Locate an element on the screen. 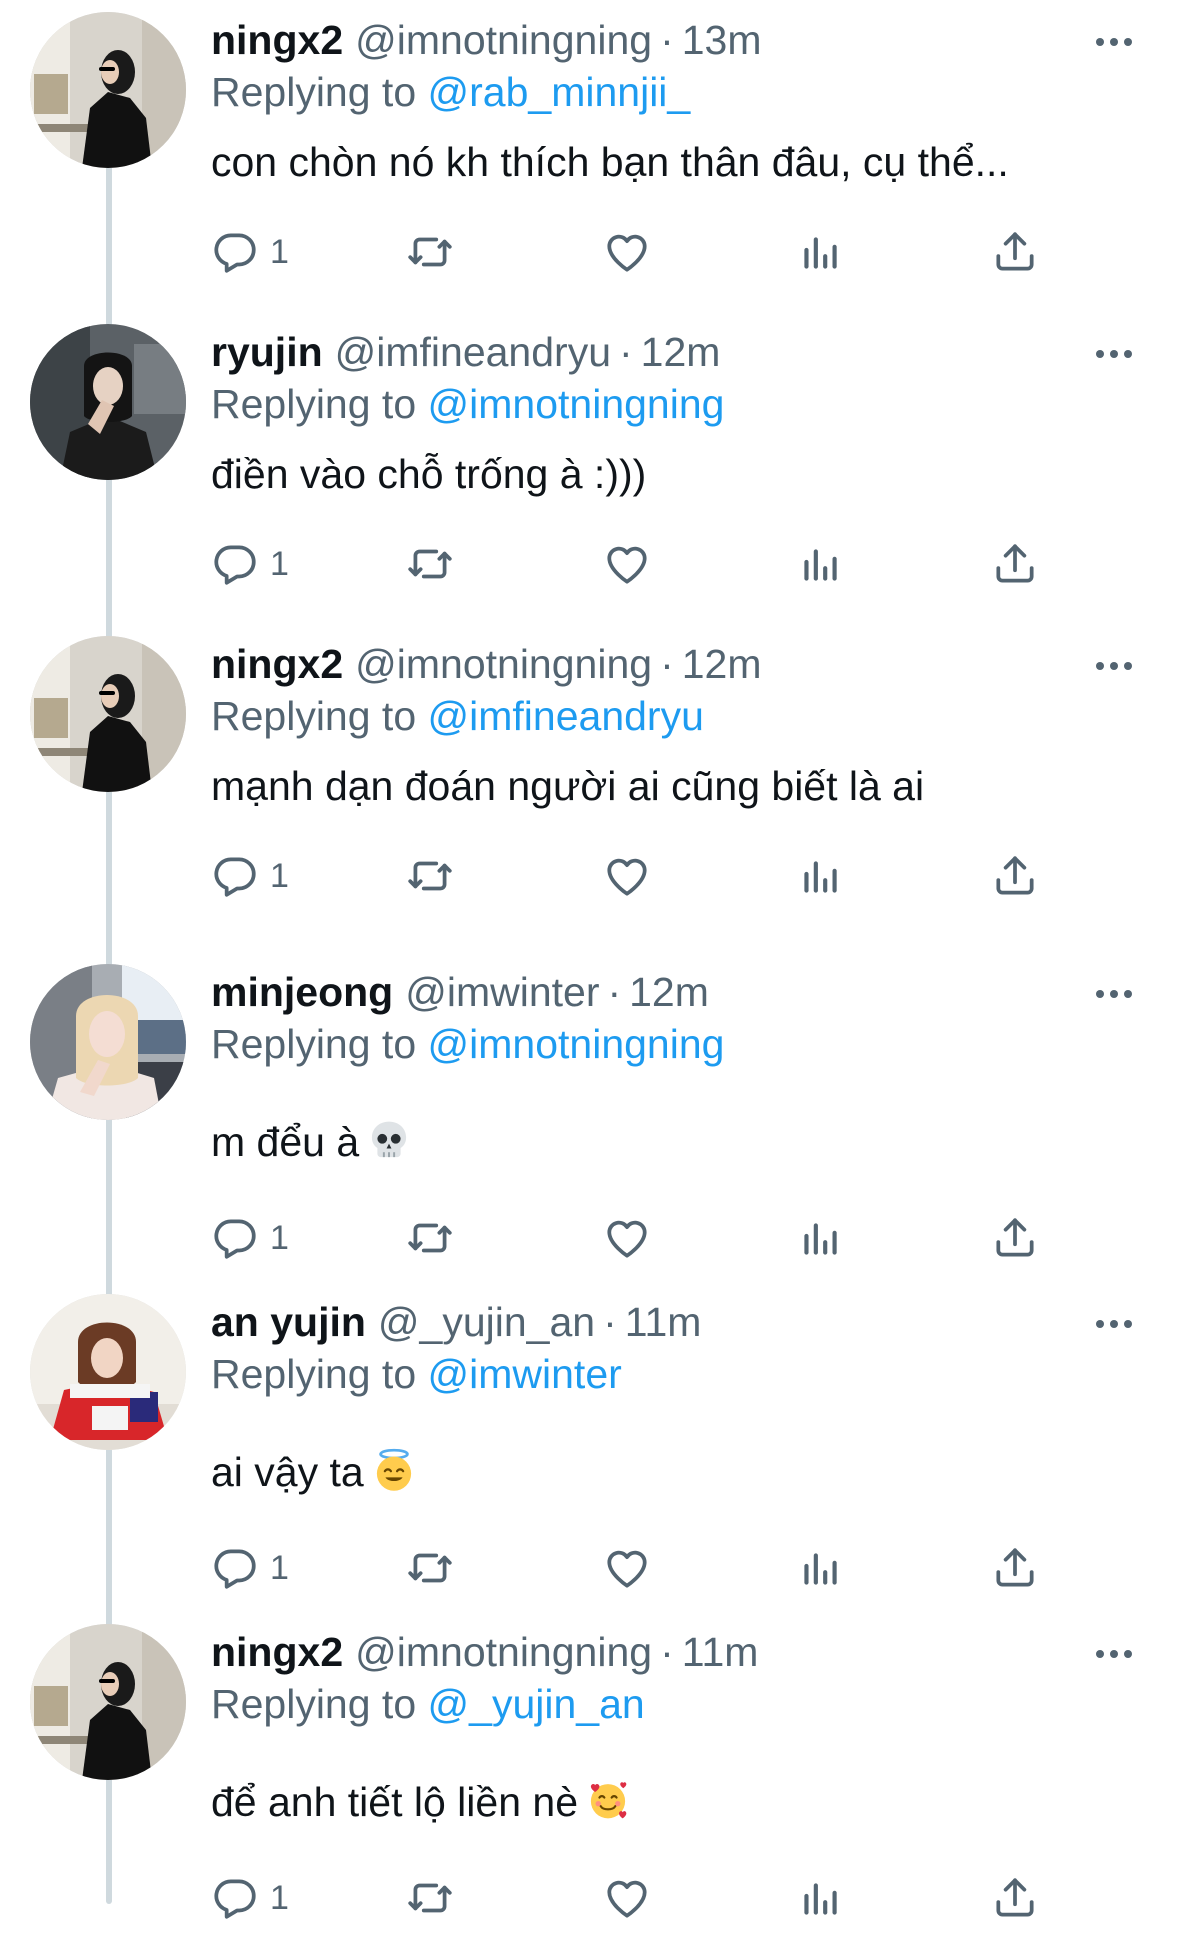 The height and width of the screenshot is (1942, 1179). replying-to: Replying to @imnotningning is located at coordinates (467, 404).